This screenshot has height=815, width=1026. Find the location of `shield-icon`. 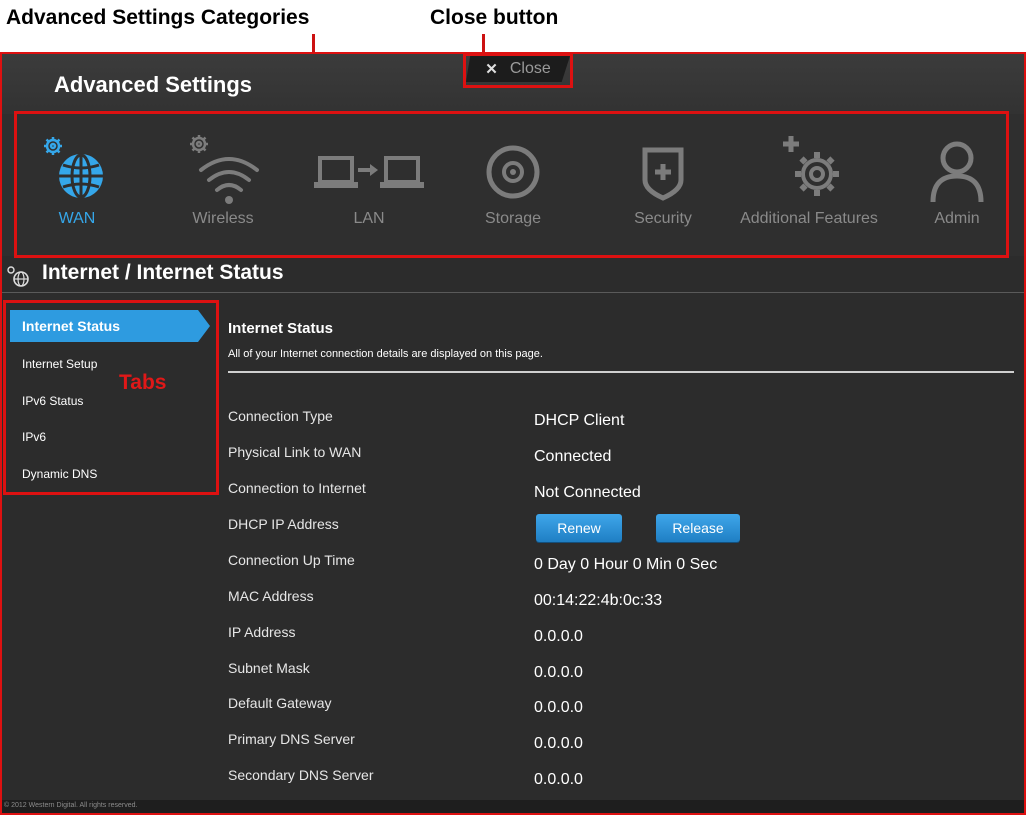

shield-icon is located at coordinates (663, 174).